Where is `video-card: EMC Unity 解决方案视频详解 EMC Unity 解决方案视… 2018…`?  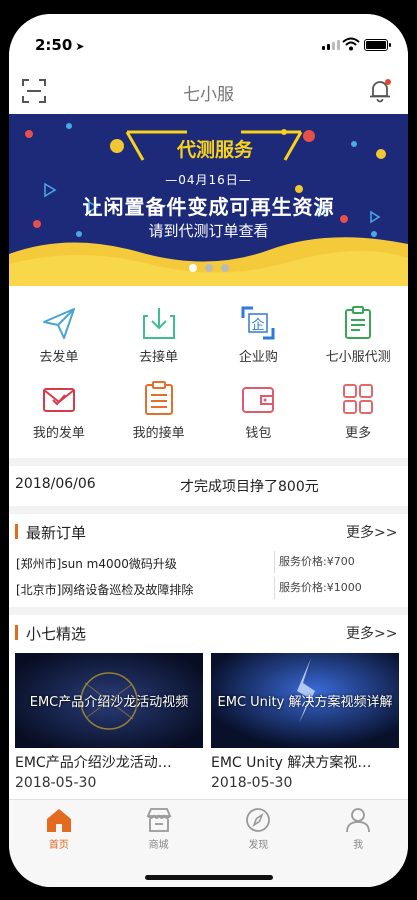
video-card: EMC Unity 解决方案视频详解 EMC Unity 解决方案视… 2018… is located at coordinates (305, 722).